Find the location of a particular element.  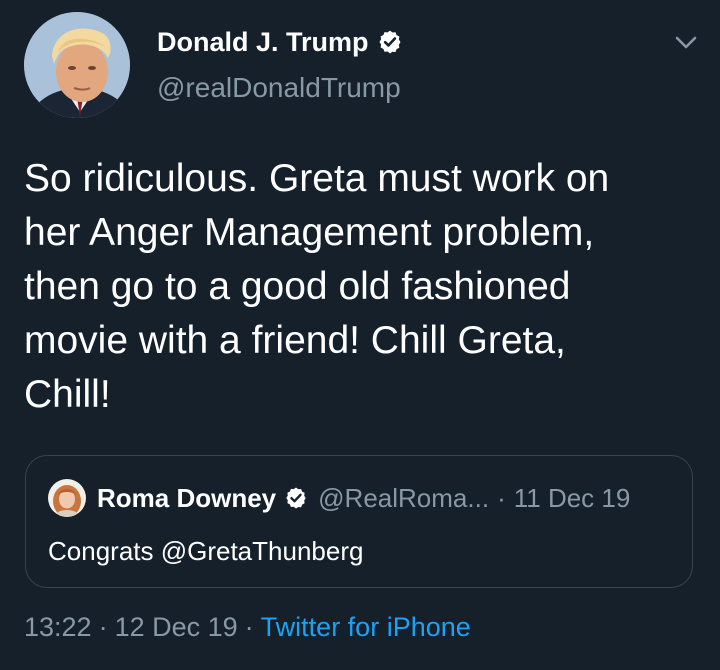

author-display-name: Donald J. Trump is located at coordinates (263, 42).